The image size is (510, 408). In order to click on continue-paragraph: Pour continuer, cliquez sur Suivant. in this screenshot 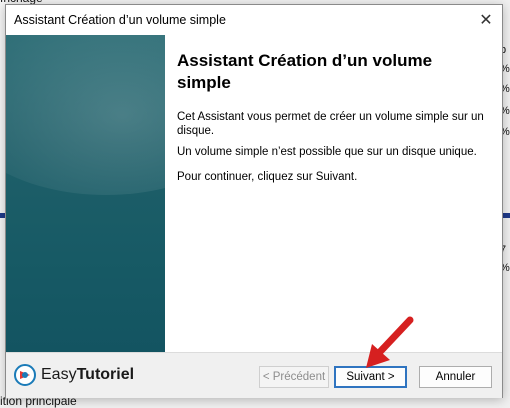, I will do `click(267, 177)`.